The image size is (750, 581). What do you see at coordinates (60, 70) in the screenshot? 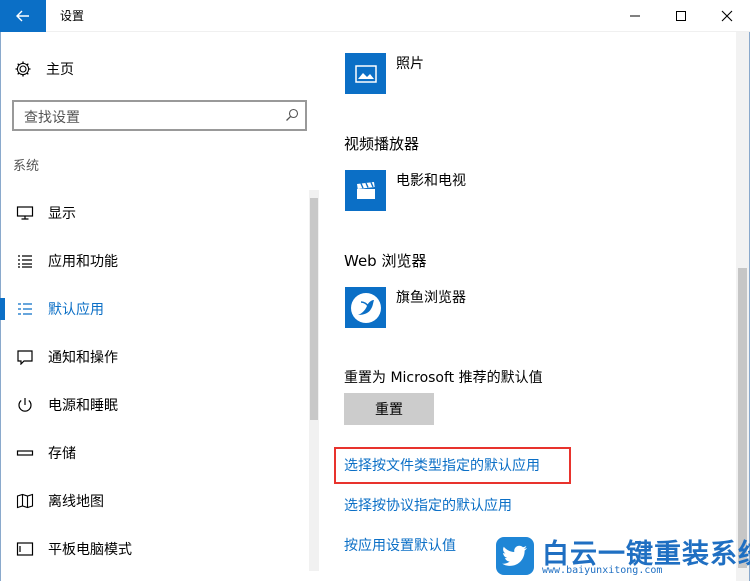
I see `home-label: 主页` at bounding box center [60, 70].